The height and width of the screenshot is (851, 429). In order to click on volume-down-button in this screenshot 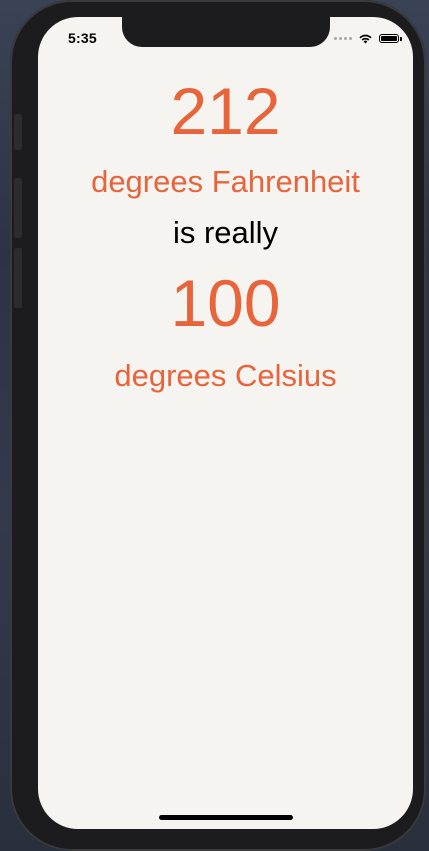, I will do `click(18, 278)`.